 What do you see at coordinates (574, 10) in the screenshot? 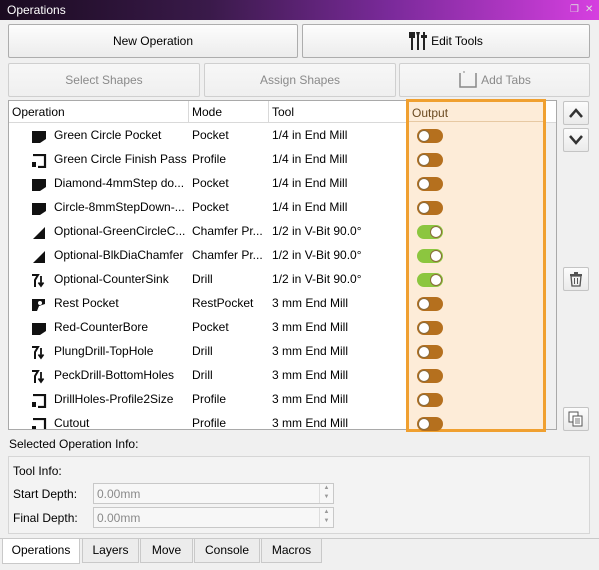
I see `float-icon: ❐` at bounding box center [574, 10].